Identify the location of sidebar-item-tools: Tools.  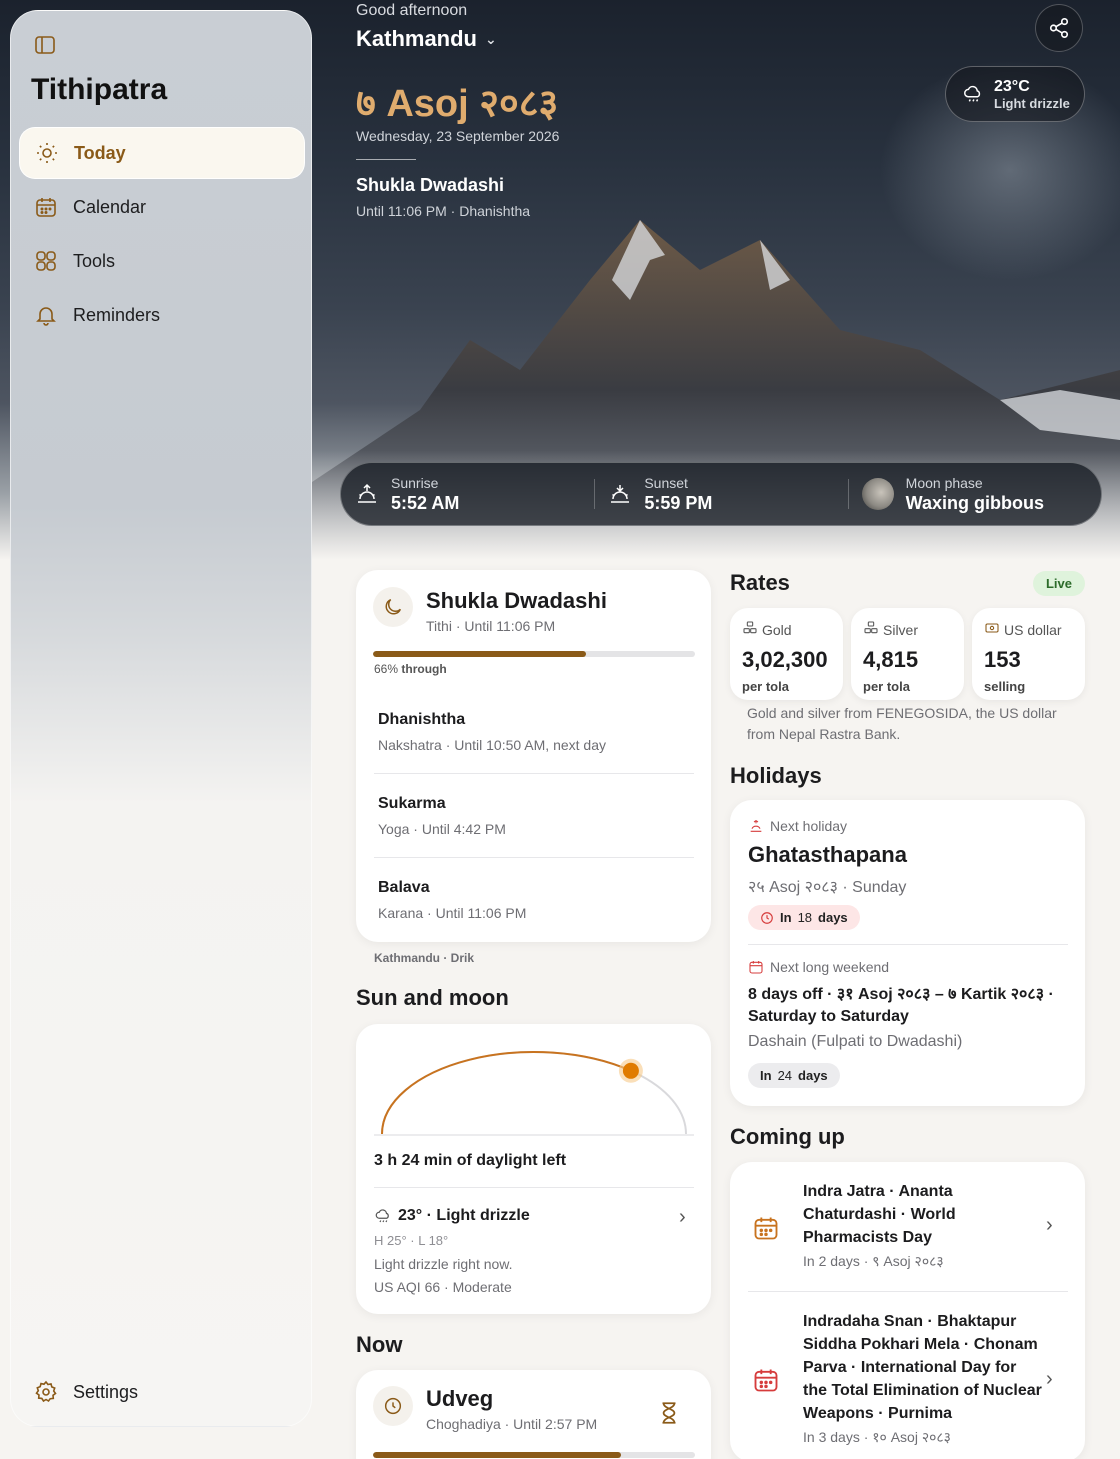
(162, 261).